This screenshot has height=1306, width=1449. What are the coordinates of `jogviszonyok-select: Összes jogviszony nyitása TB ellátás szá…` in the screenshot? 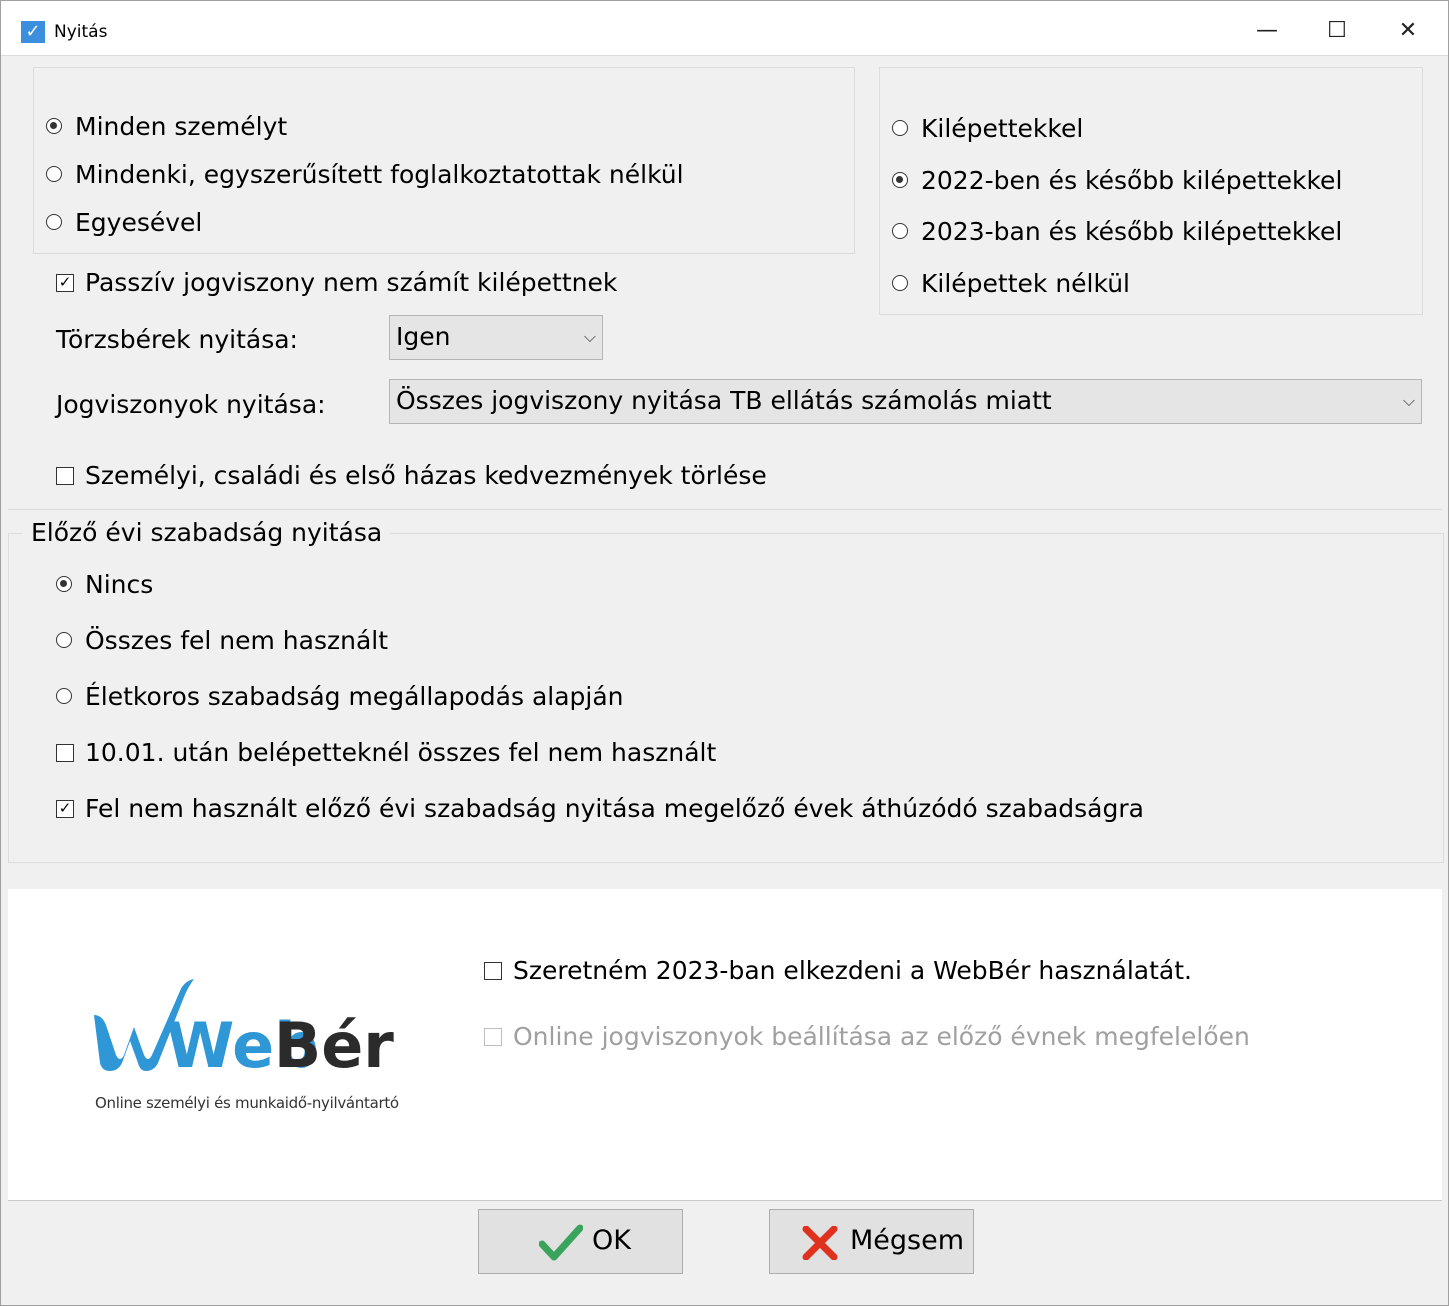 It's located at (905, 401).